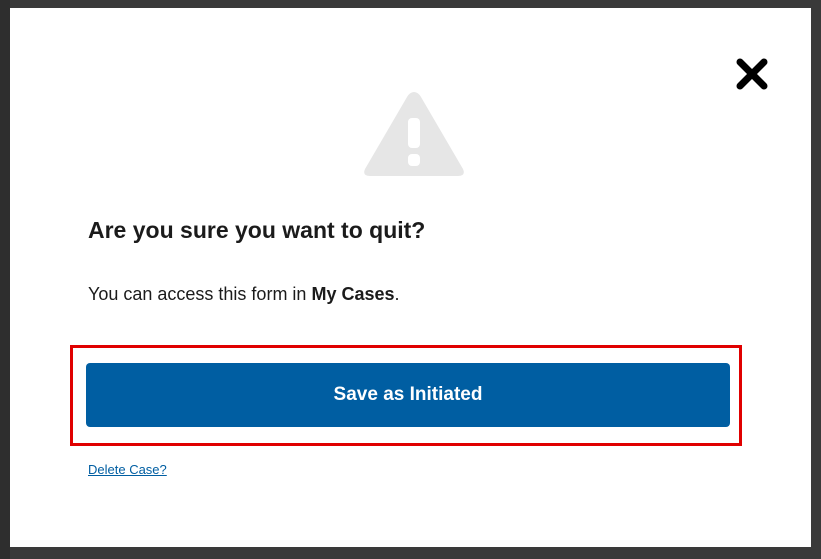  Describe the element at coordinates (257, 230) in the screenshot. I see `dialog-title: Are you sure you want to quit?` at that location.